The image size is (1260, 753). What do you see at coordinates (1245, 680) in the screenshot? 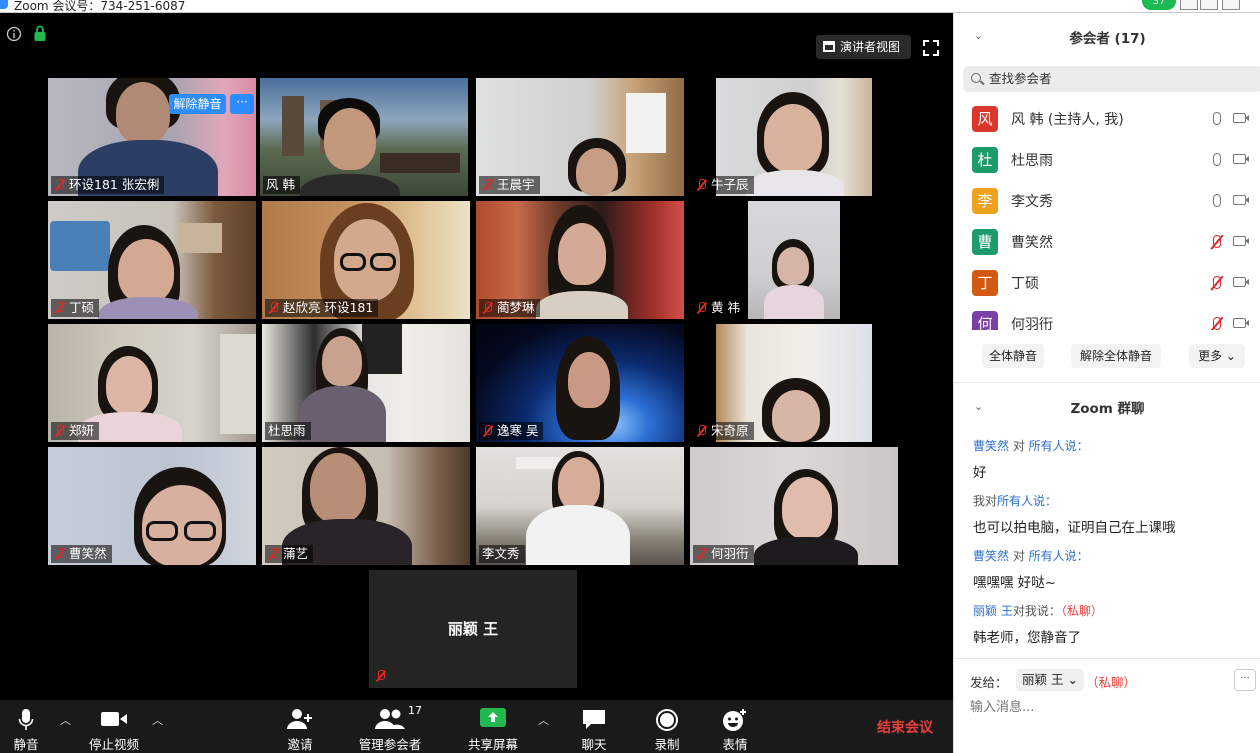
I see `chat-more-button: ···` at bounding box center [1245, 680].